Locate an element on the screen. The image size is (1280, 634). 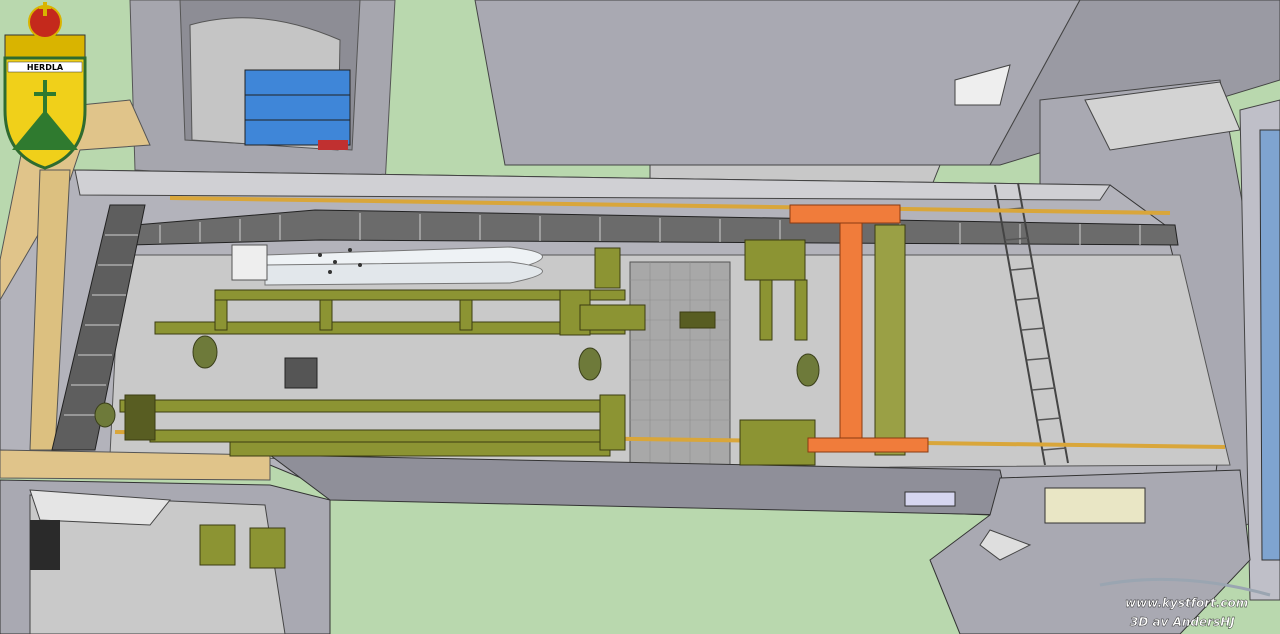
blue-storage-rack is located at coordinates (297, 107).